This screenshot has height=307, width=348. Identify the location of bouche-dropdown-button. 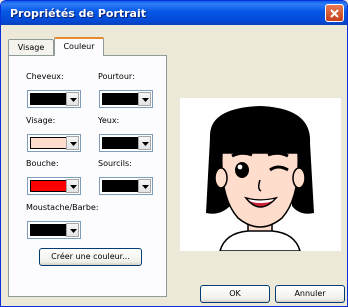
(72, 186).